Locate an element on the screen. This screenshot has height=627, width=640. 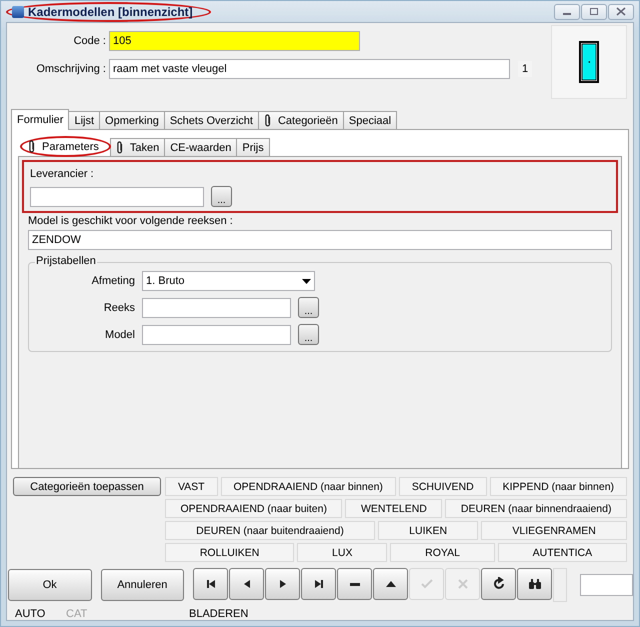
tab: CE-waarden is located at coordinates (201, 147).